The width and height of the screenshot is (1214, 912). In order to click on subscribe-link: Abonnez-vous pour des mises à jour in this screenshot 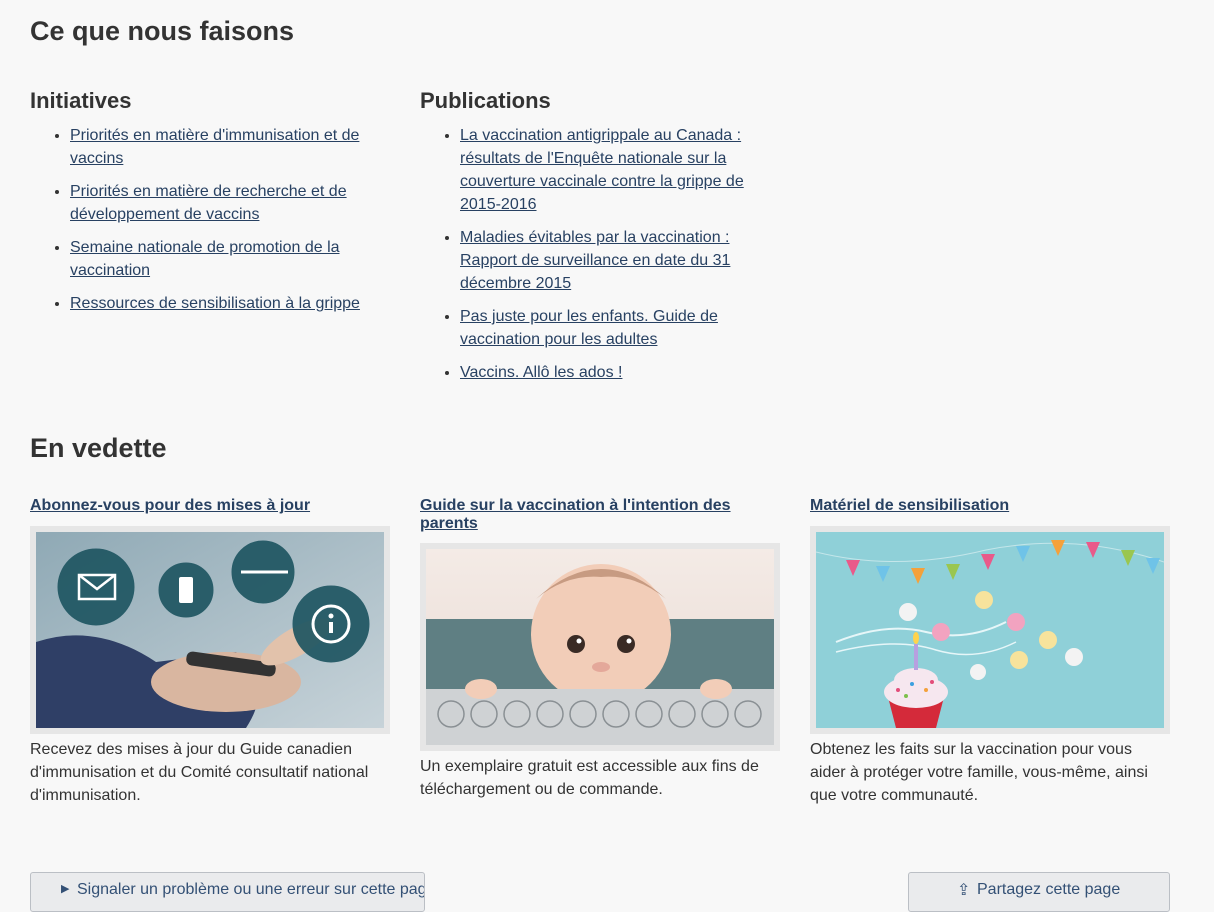, I will do `click(170, 505)`.